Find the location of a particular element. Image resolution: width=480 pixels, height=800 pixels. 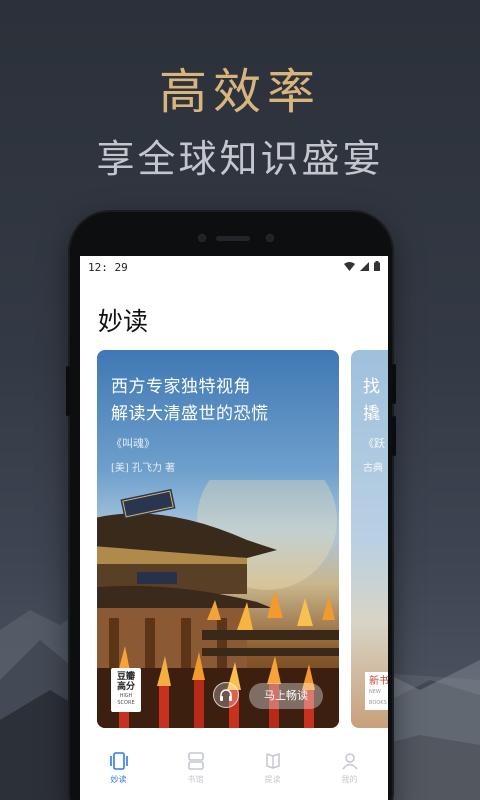

phone-power-button is located at coordinates (394, 436).